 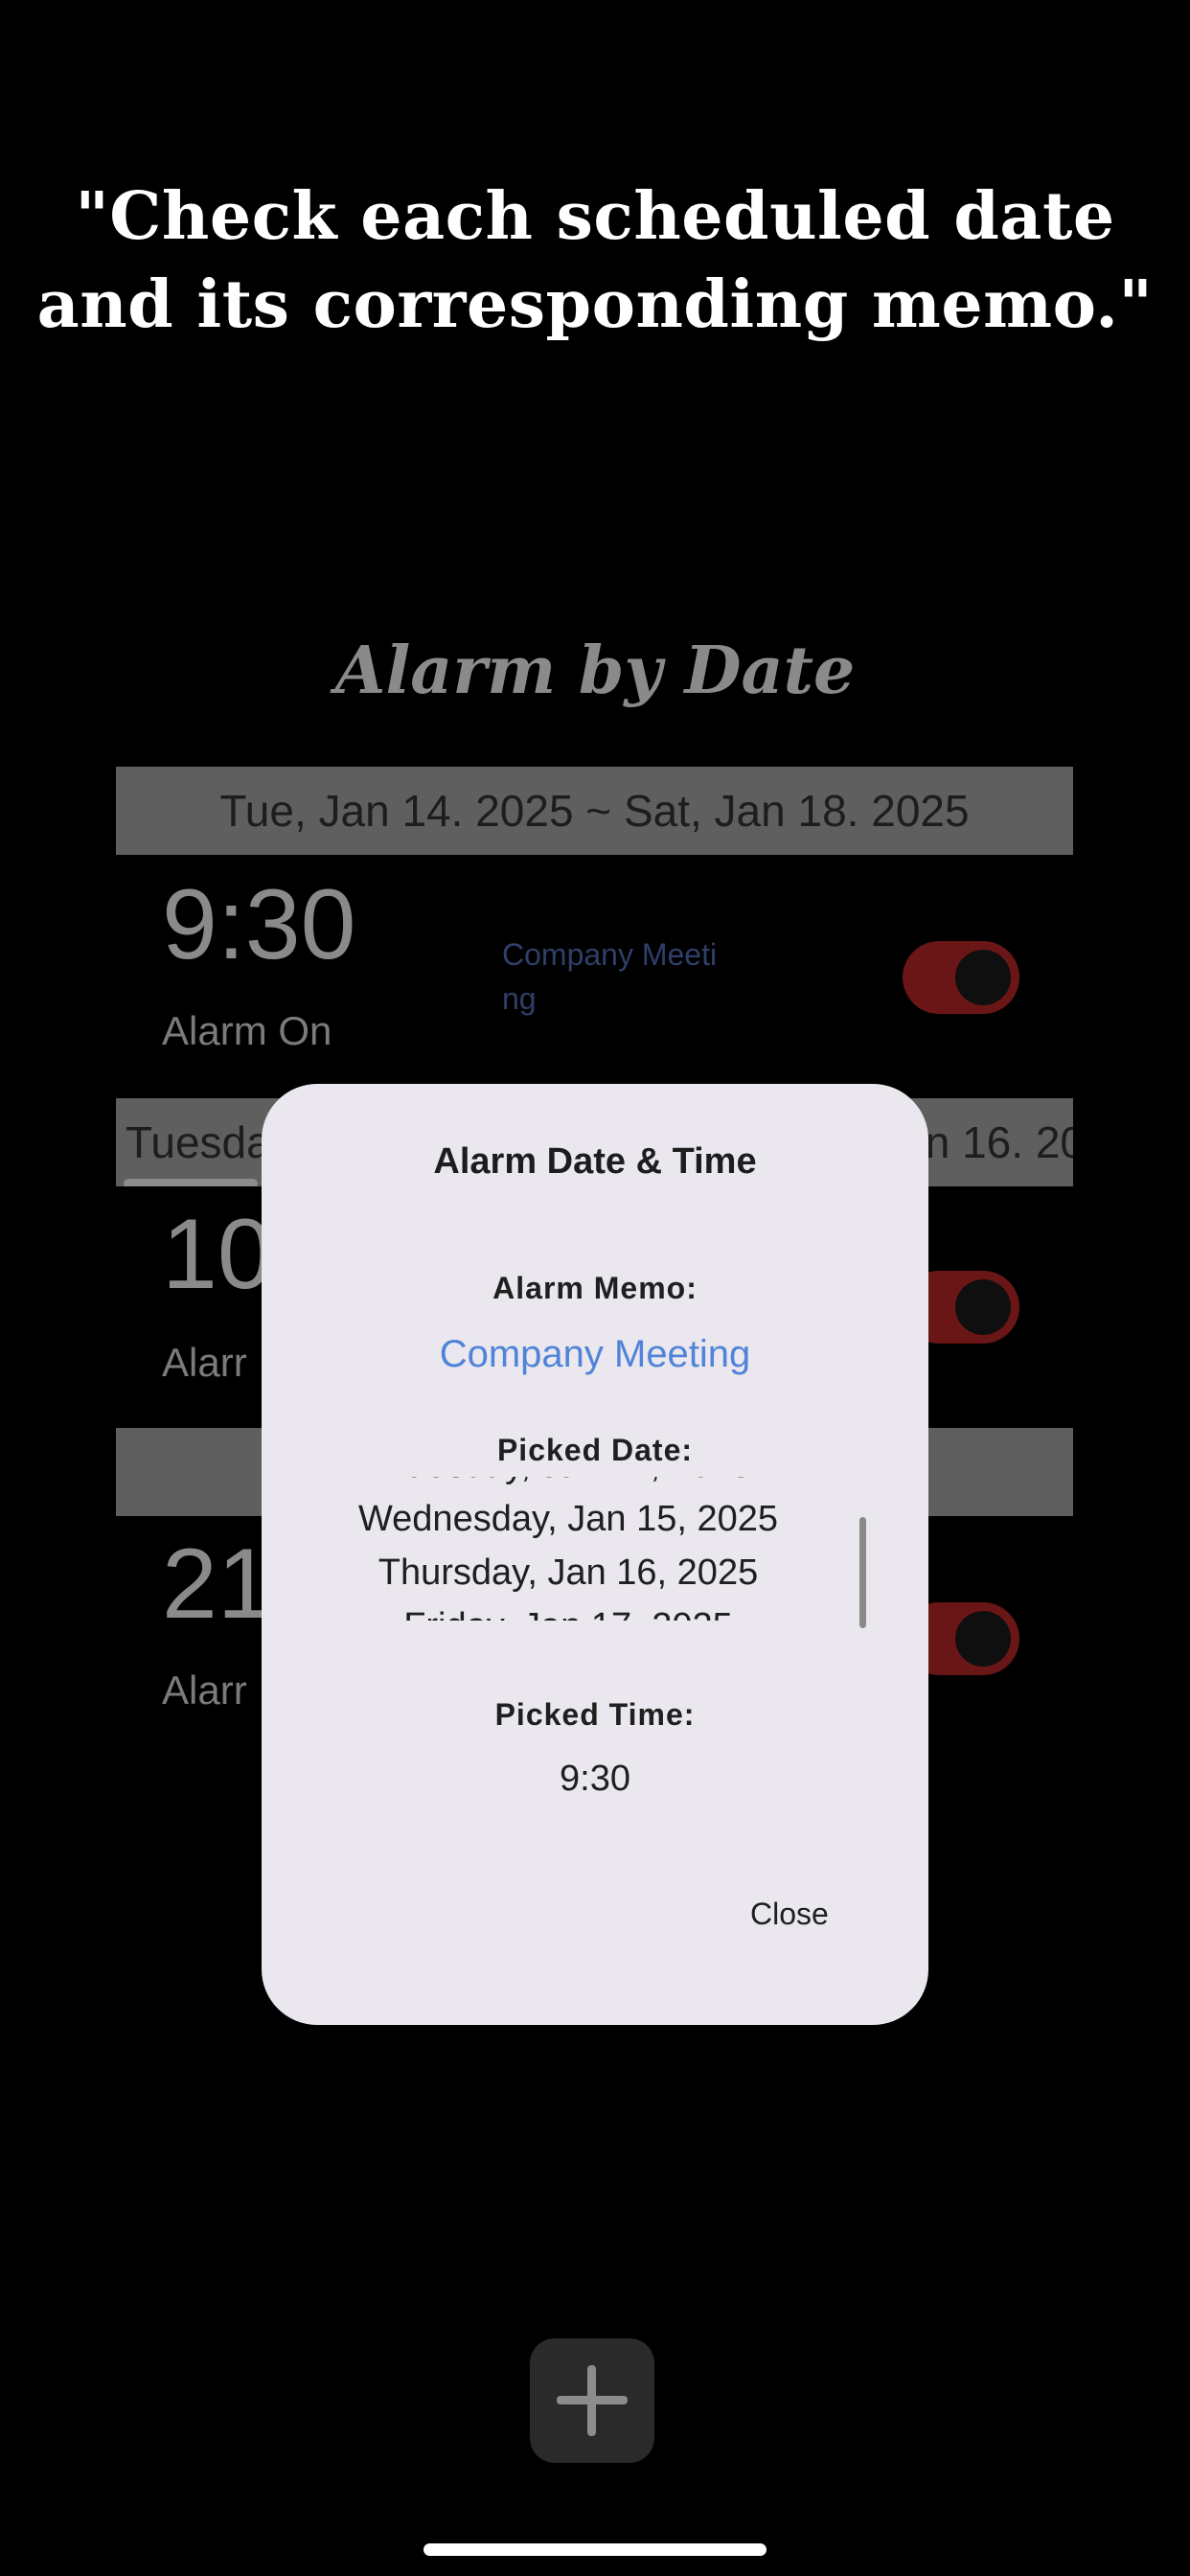 What do you see at coordinates (595, 1779) in the screenshot?
I see `picked-time-value: 9:30` at bounding box center [595, 1779].